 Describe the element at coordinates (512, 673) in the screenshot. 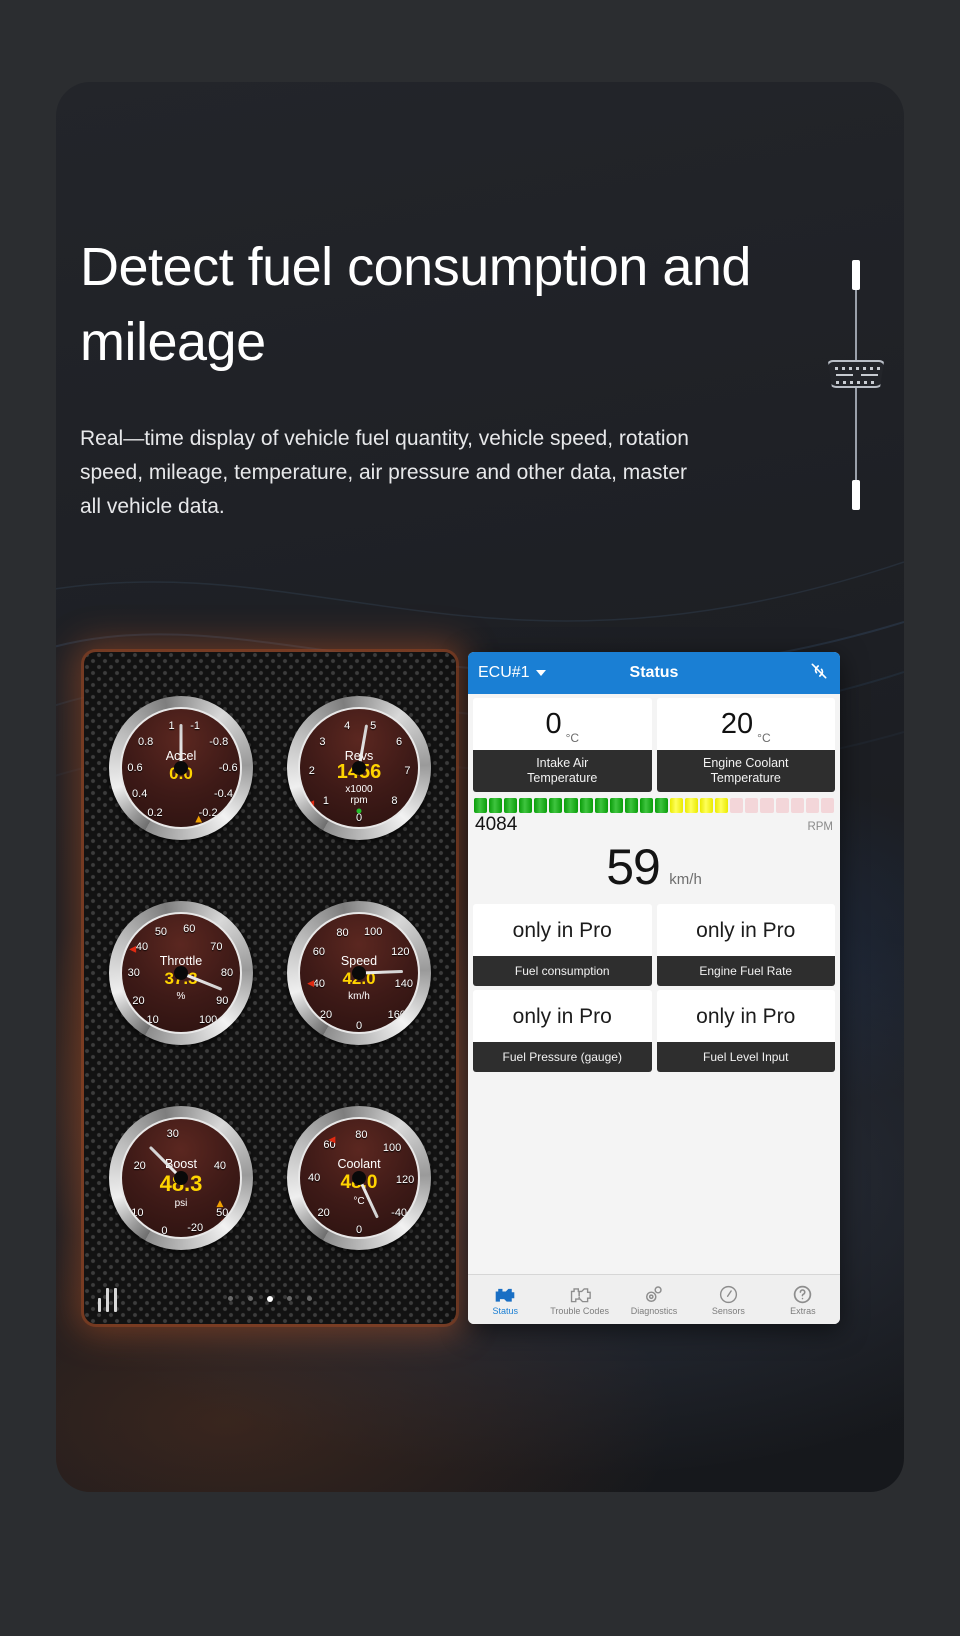

I see `ecu-selector: ECU#1` at that location.